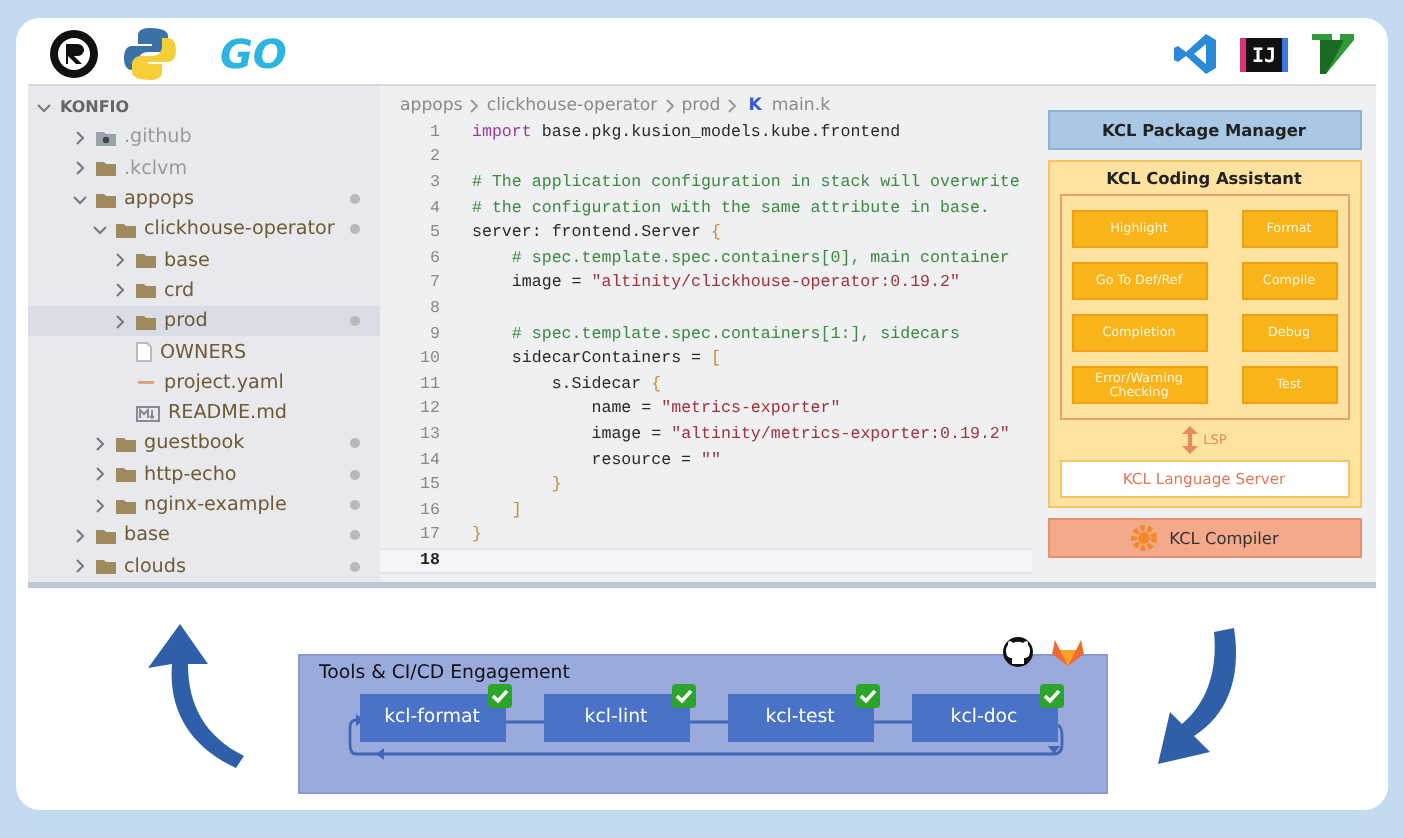 The height and width of the screenshot is (838, 1404). What do you see at coordinates (435, 334) in the screenshot?
I see `line-number: 9` at bounding box center [435, 334].